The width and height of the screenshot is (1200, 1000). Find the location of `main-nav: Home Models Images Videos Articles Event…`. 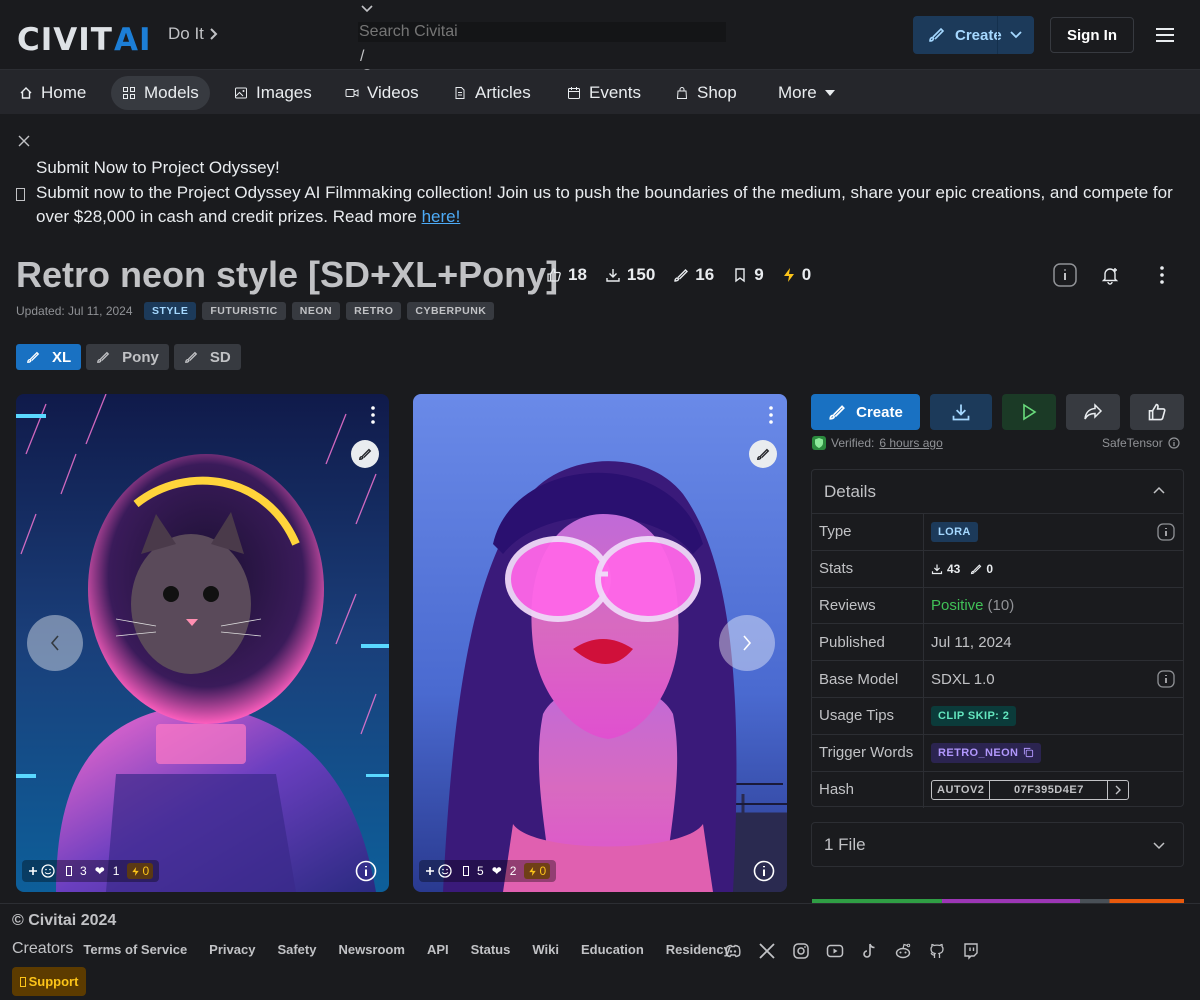

main-nav: Home Models Images Videos Articles Event… is located at coordinates (600, 92).